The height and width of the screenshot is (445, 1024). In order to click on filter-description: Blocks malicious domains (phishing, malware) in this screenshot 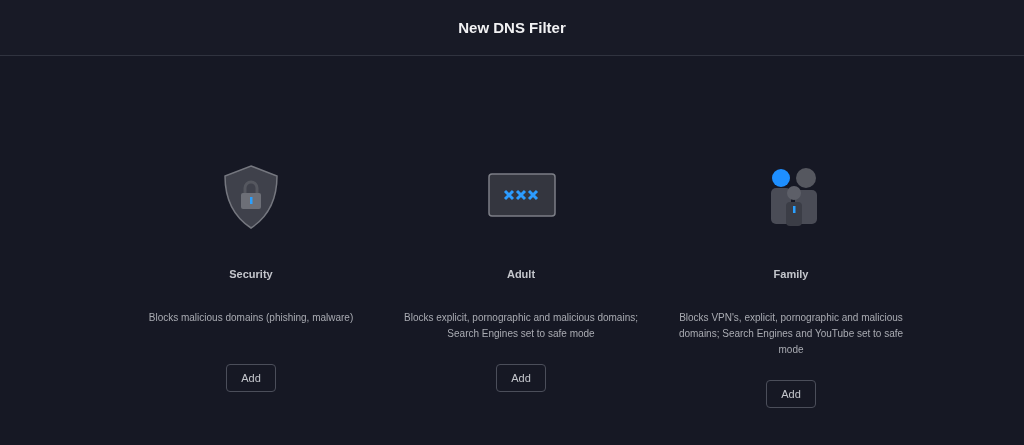, I will do `click(251, 318)`.